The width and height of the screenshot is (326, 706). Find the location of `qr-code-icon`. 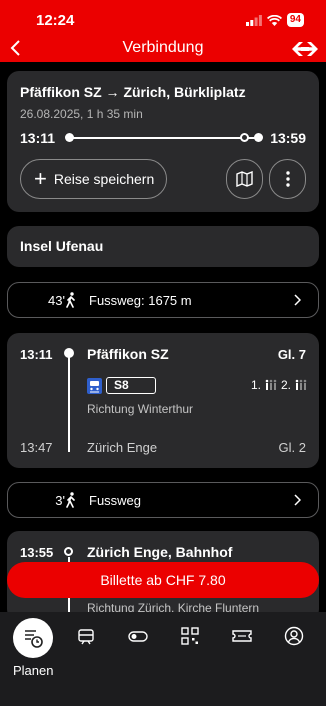

qr-code-icon is located at coordinates (190, 636).